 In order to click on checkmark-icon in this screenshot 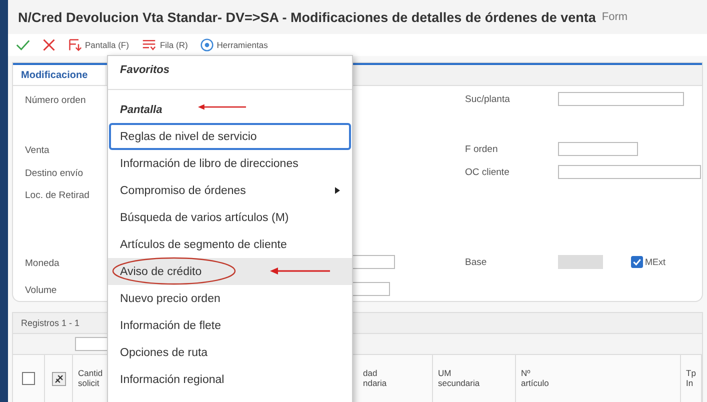, I will do `click(23, 45)`.